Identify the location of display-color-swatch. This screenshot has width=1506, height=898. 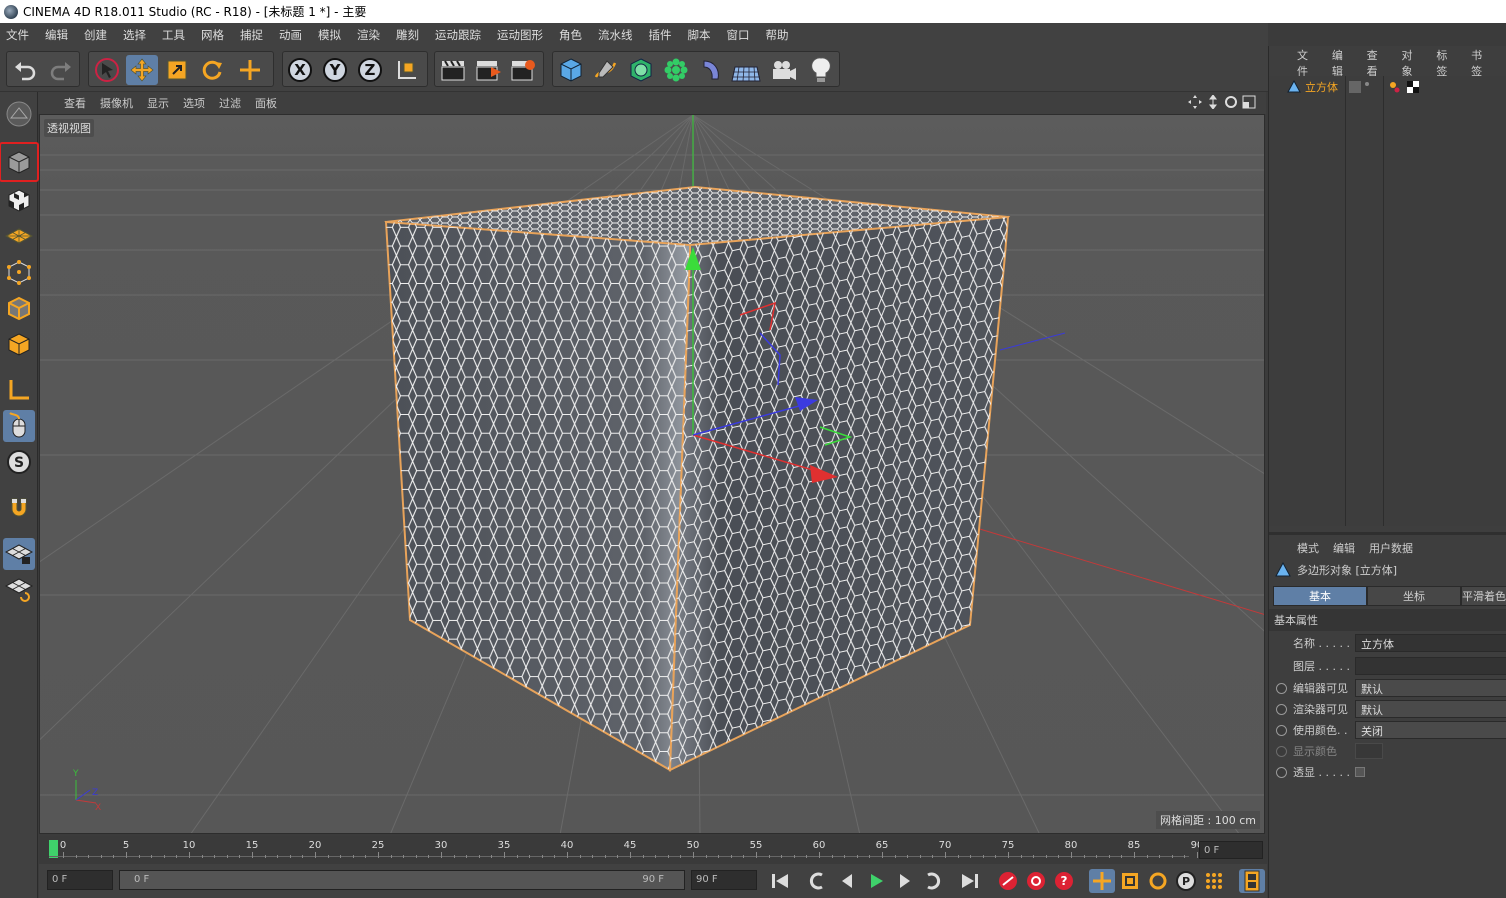
(1369, 751).